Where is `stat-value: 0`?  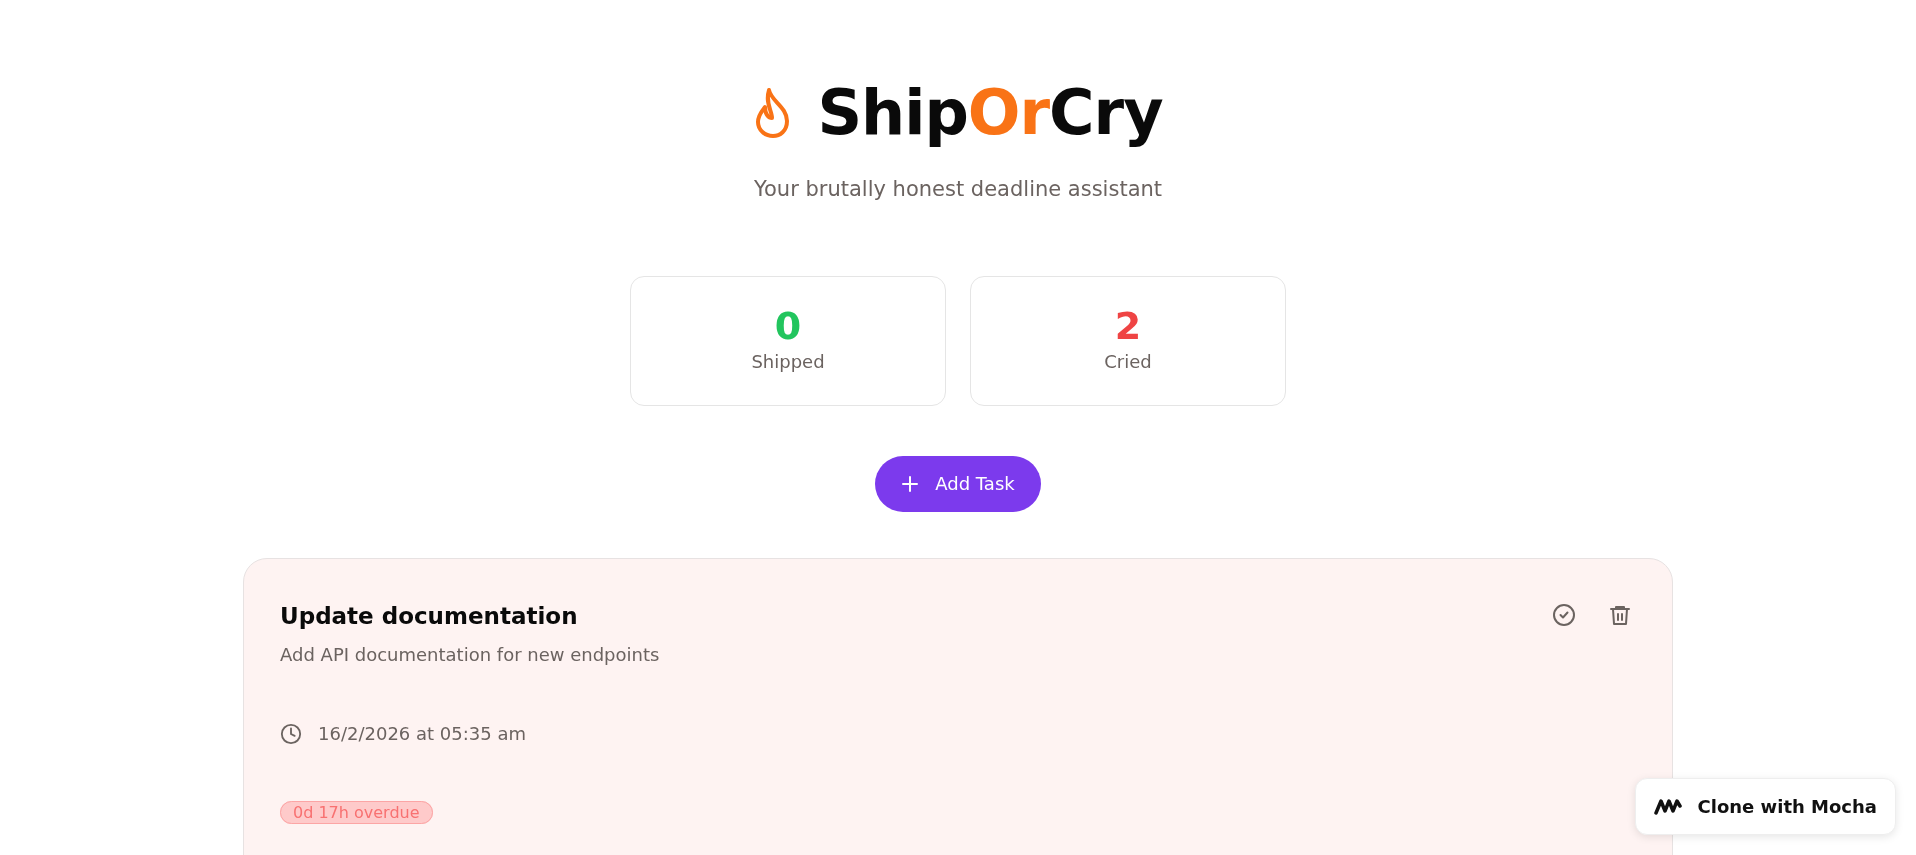 stat-value: 0 is located at coordinates (788, 327).